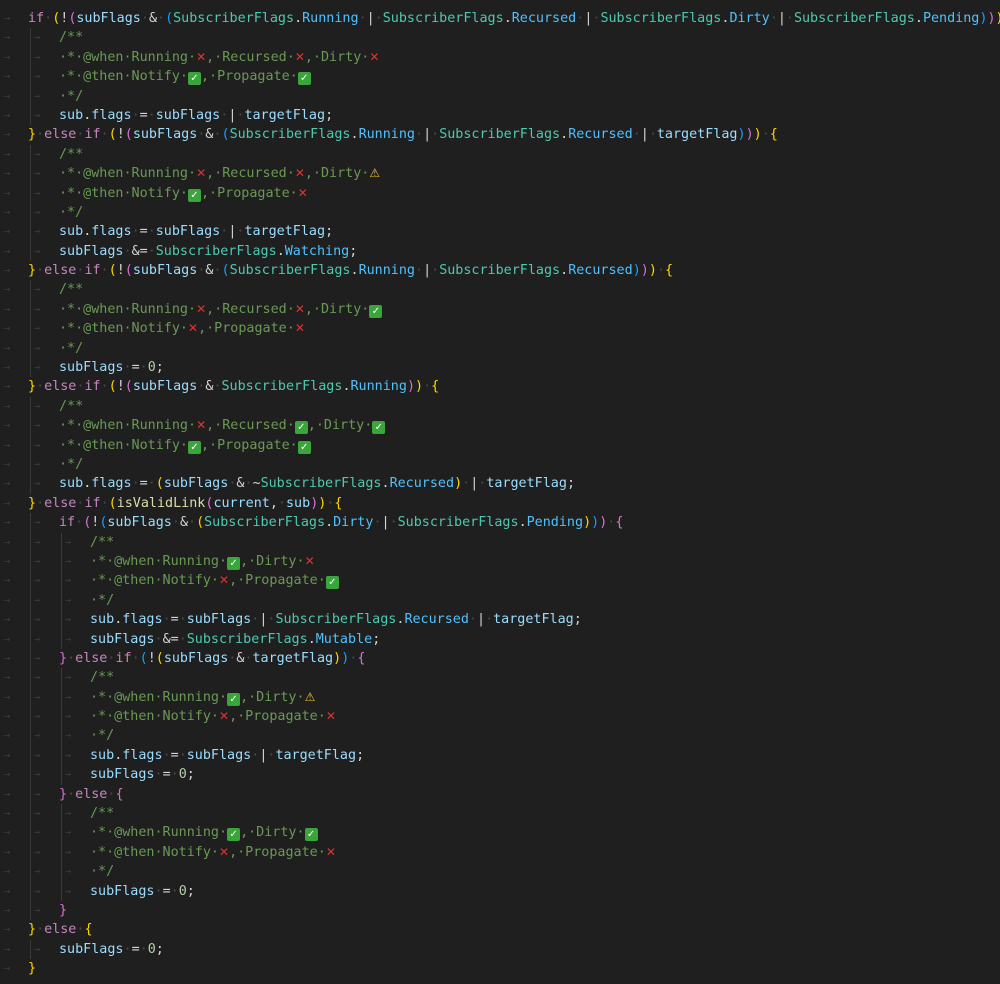  Describe the element at coordinates (522, 523) in the screenshot. I see `code-token: .` at that location.